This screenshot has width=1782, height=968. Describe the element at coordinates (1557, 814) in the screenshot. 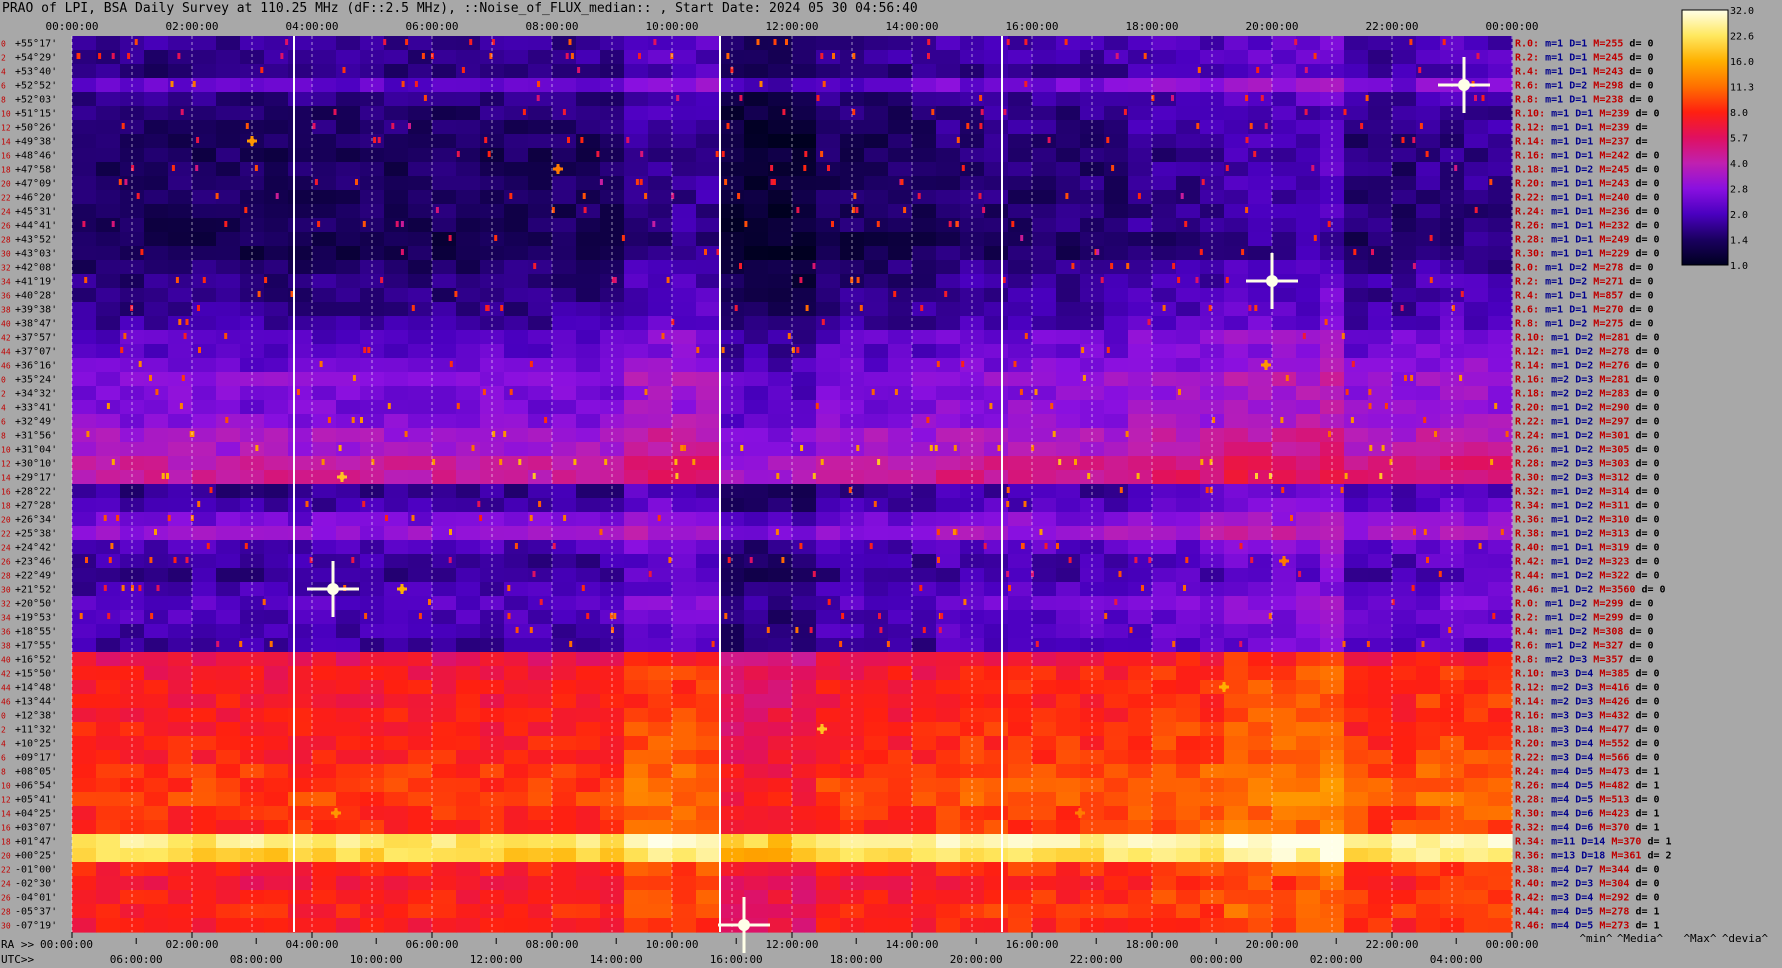

I see `row-stat-part: m=4` at that location.